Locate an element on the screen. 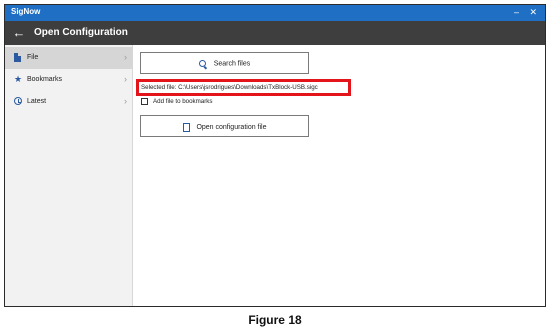  close-button: ✕ is located at coordinates (533, 12).